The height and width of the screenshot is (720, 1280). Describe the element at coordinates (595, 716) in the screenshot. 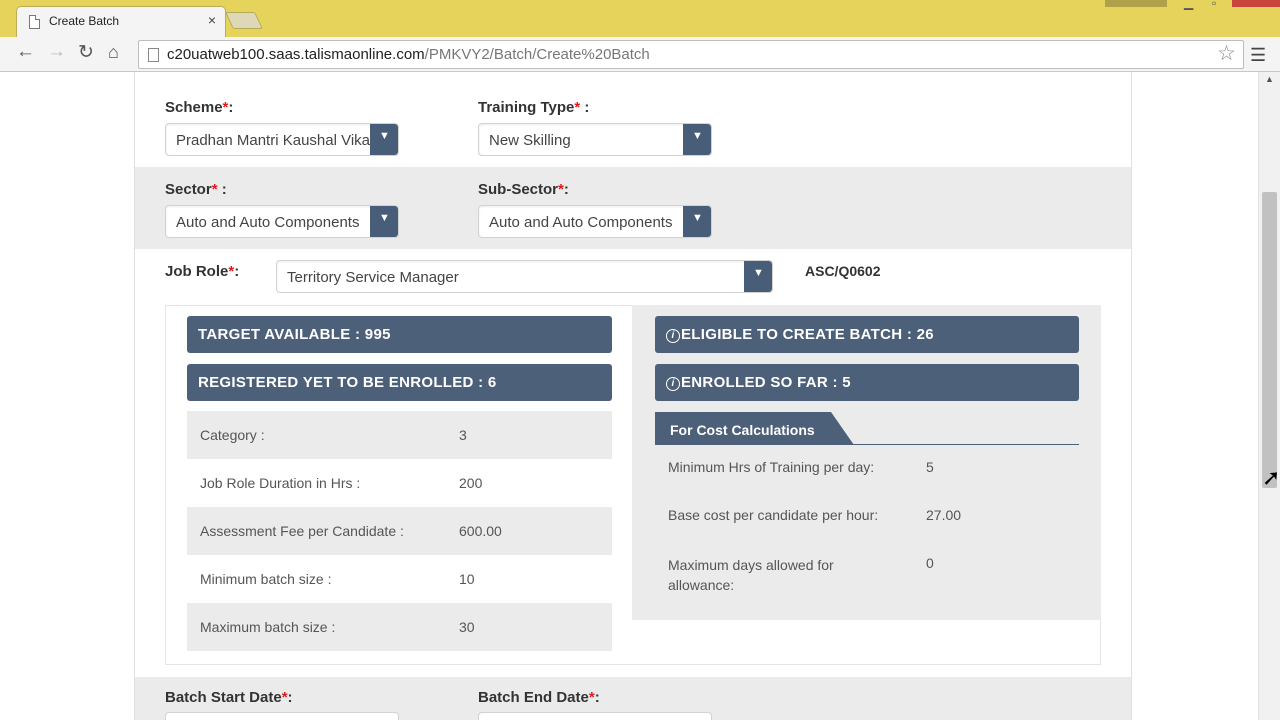

I see `batch-end-input` at that location.